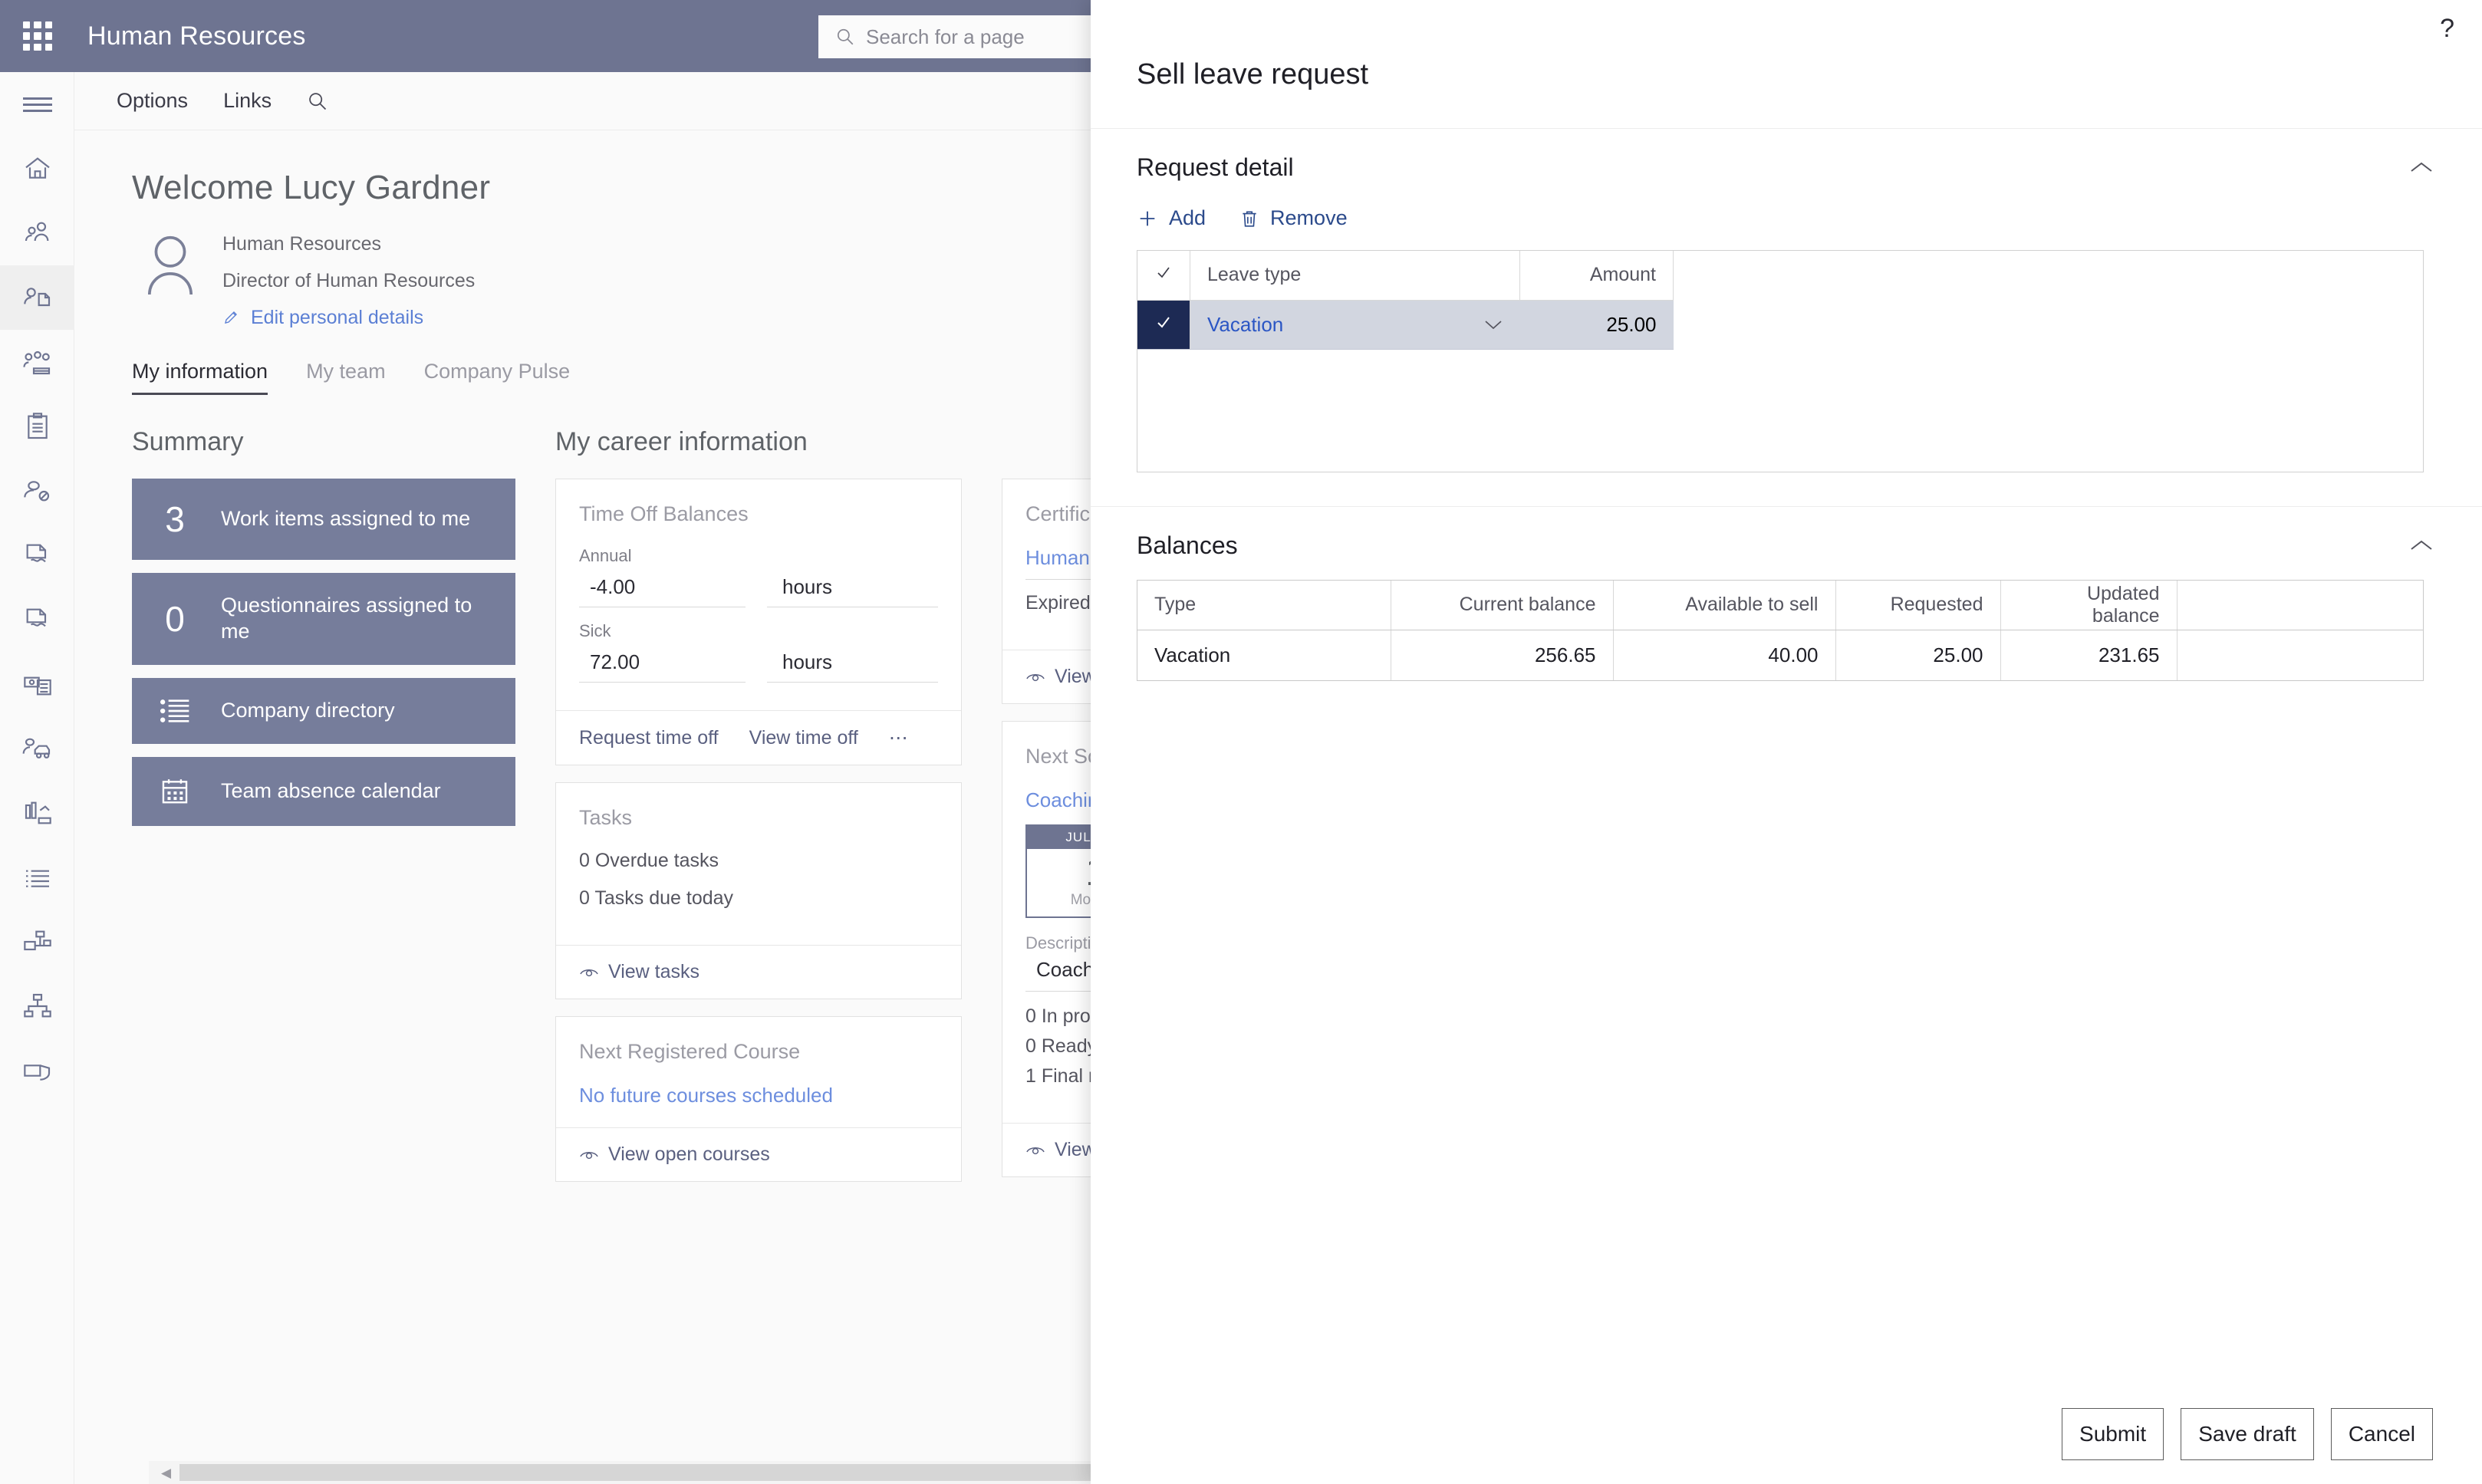  I want to click on options-menu: Options, so click(153, 101).